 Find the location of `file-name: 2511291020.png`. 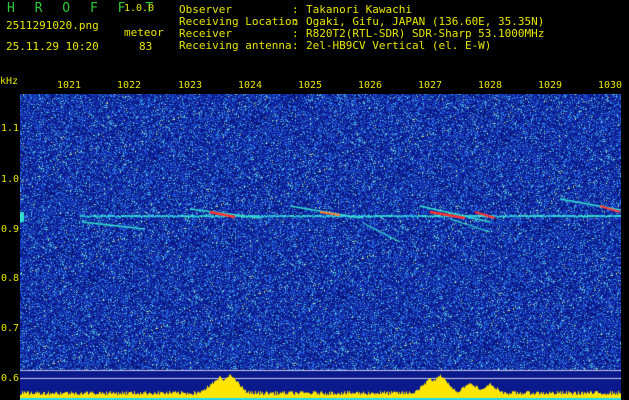

file-name: 2511291020.png is located at coordinates (52, 25).